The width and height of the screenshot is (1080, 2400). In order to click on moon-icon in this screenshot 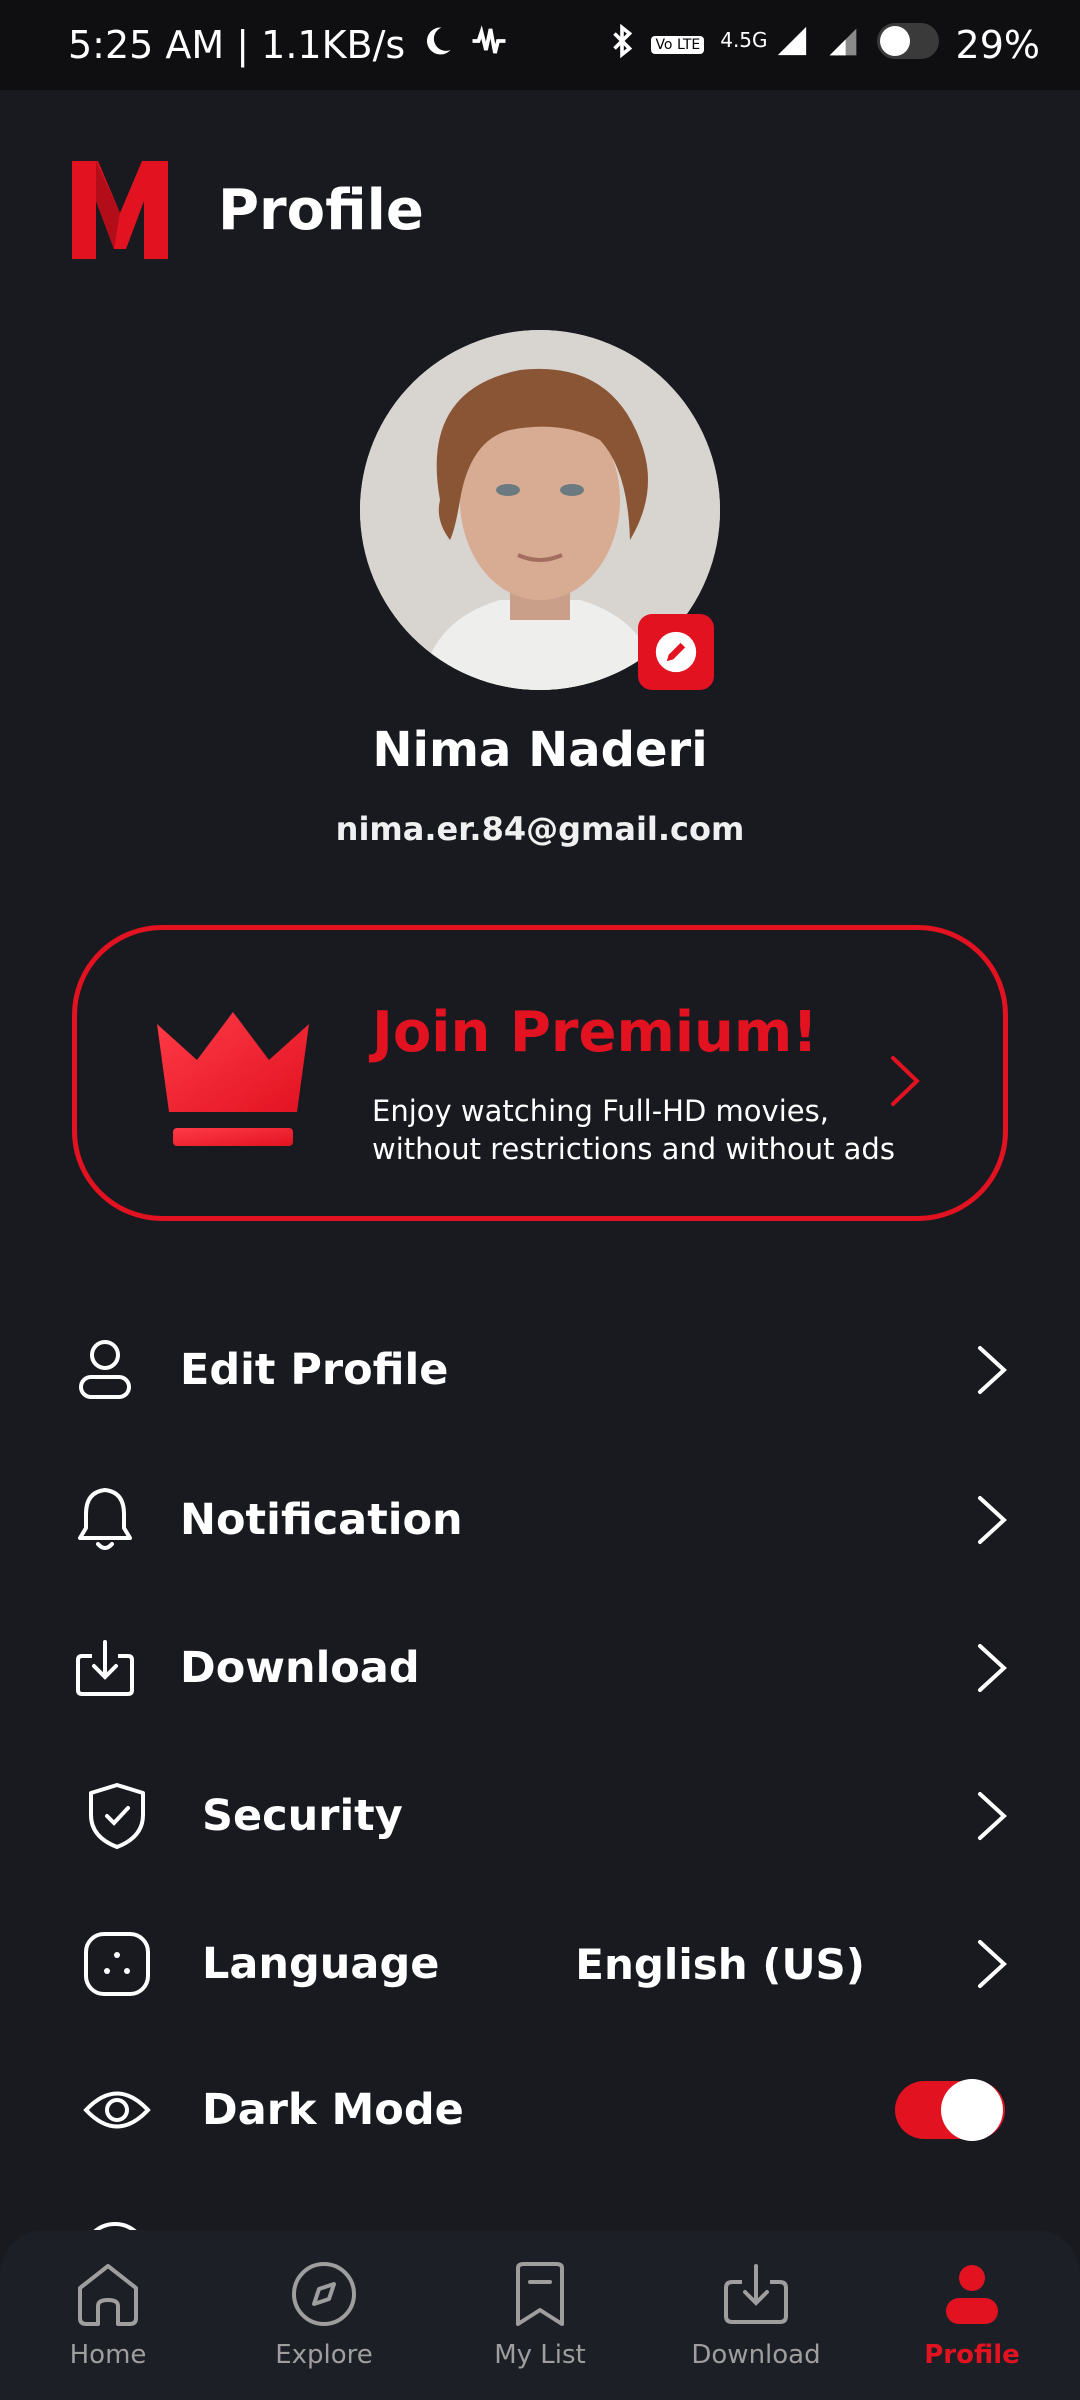, I will do `click(437, 45)`.